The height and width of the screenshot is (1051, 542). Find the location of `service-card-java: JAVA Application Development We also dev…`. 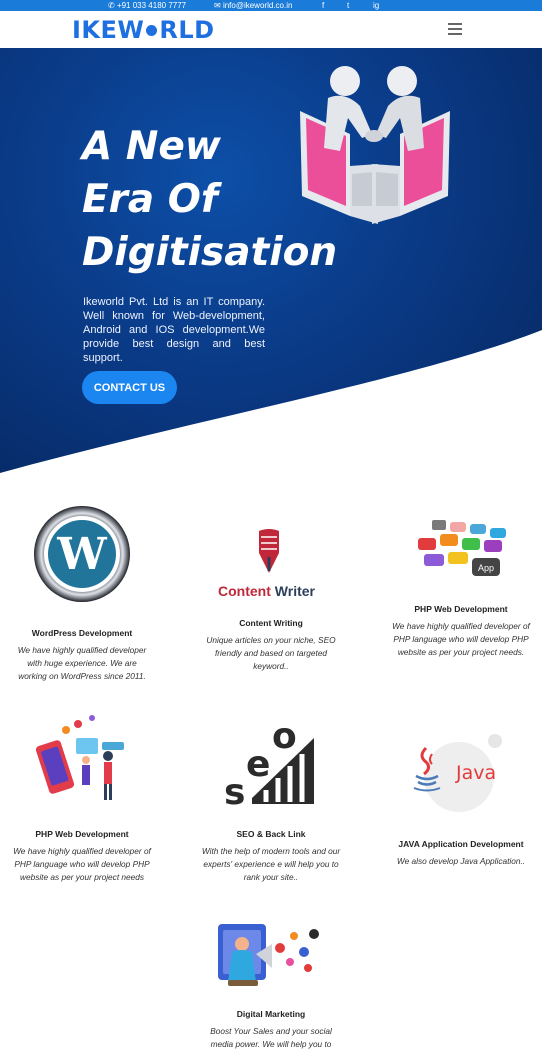

service-card-java: JAVA Application Development We also dev… is located at coordinates (461, 853).